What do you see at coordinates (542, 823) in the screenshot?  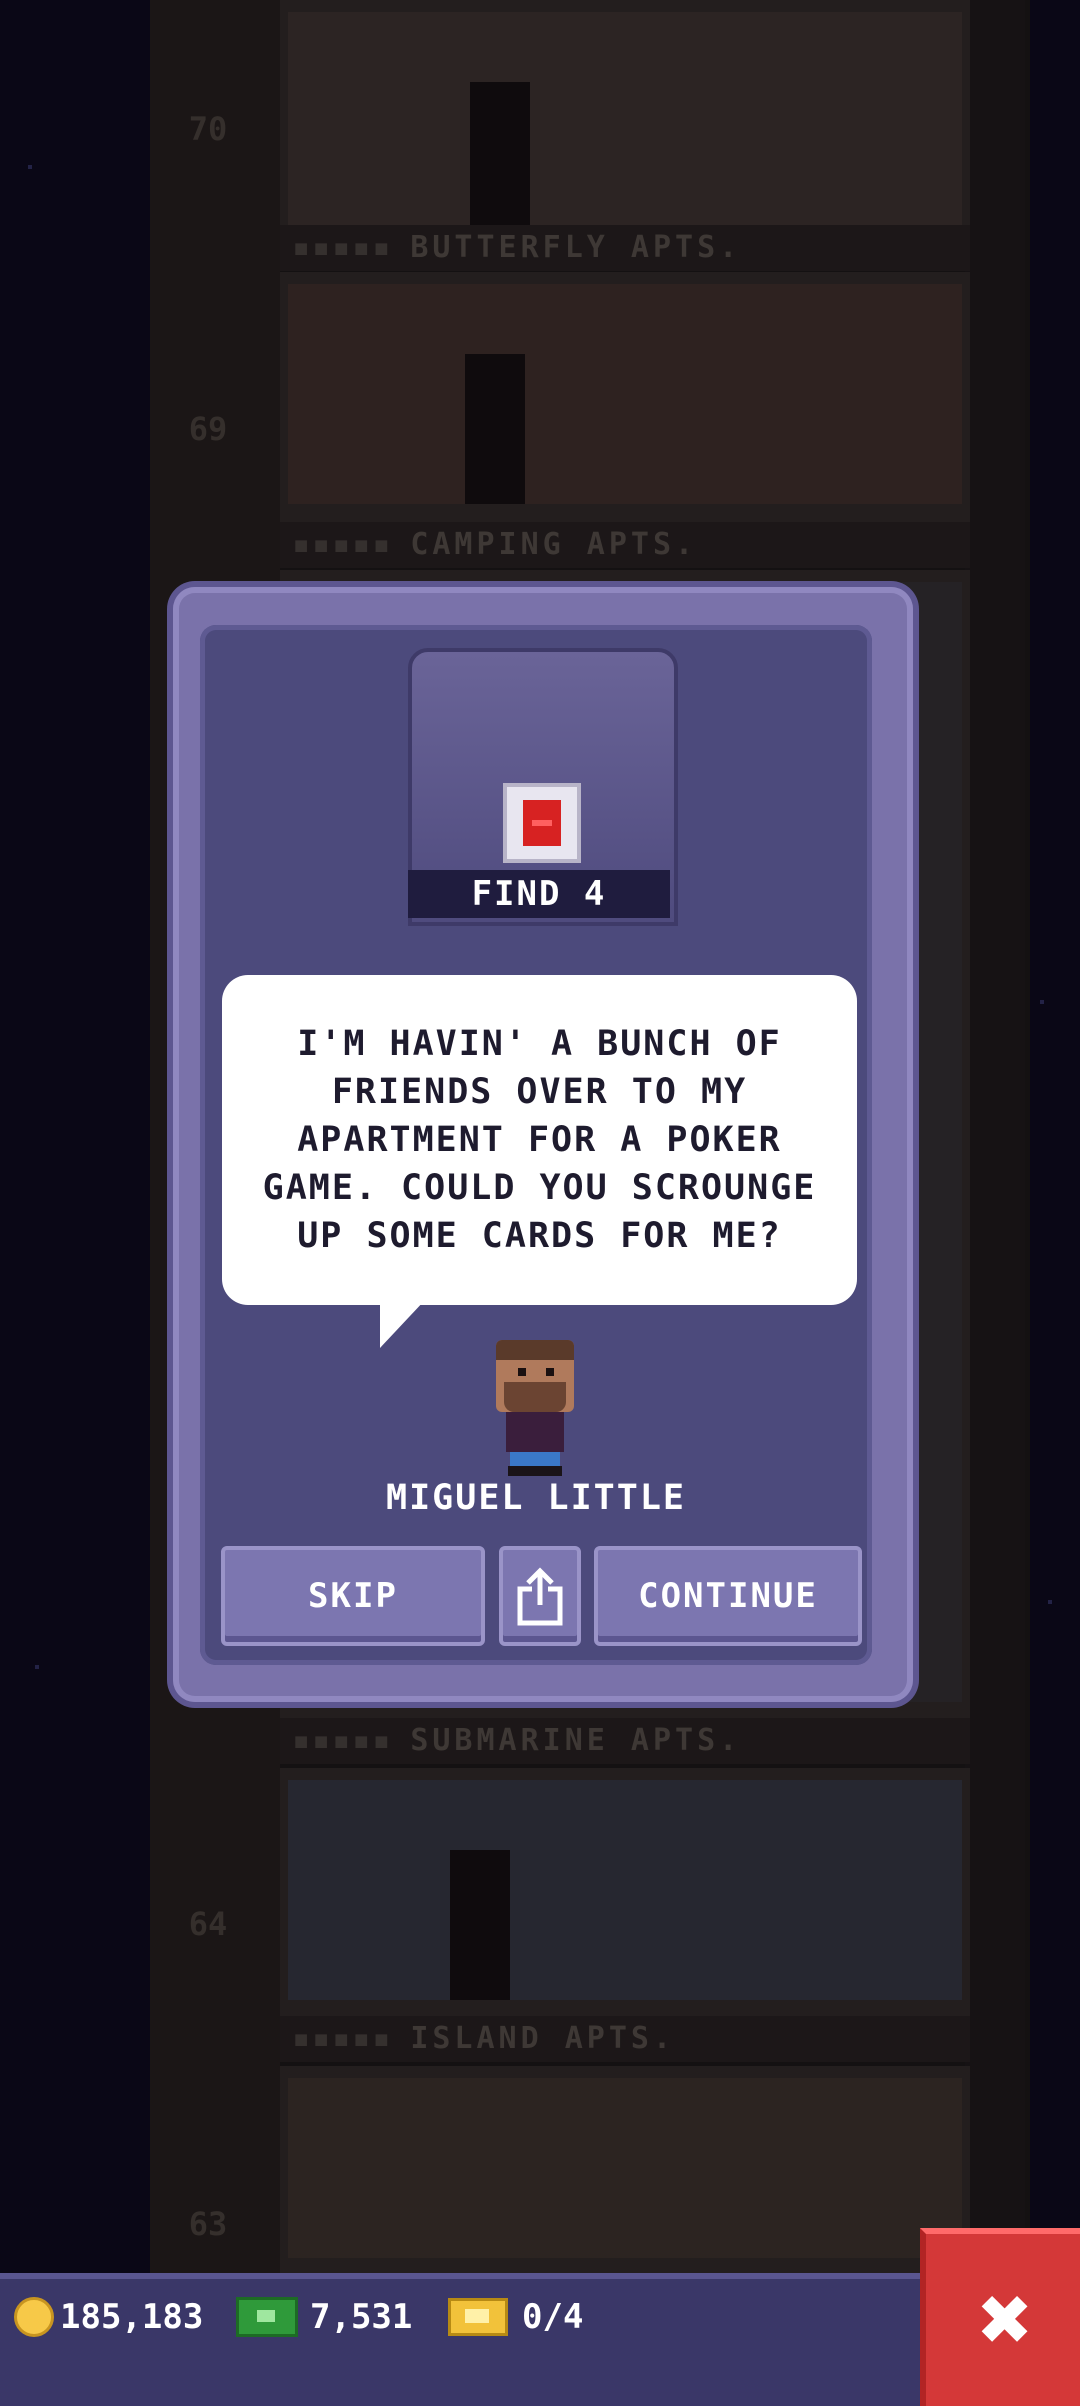 I see `playing-card-icon` at bounding box center [542, 823].